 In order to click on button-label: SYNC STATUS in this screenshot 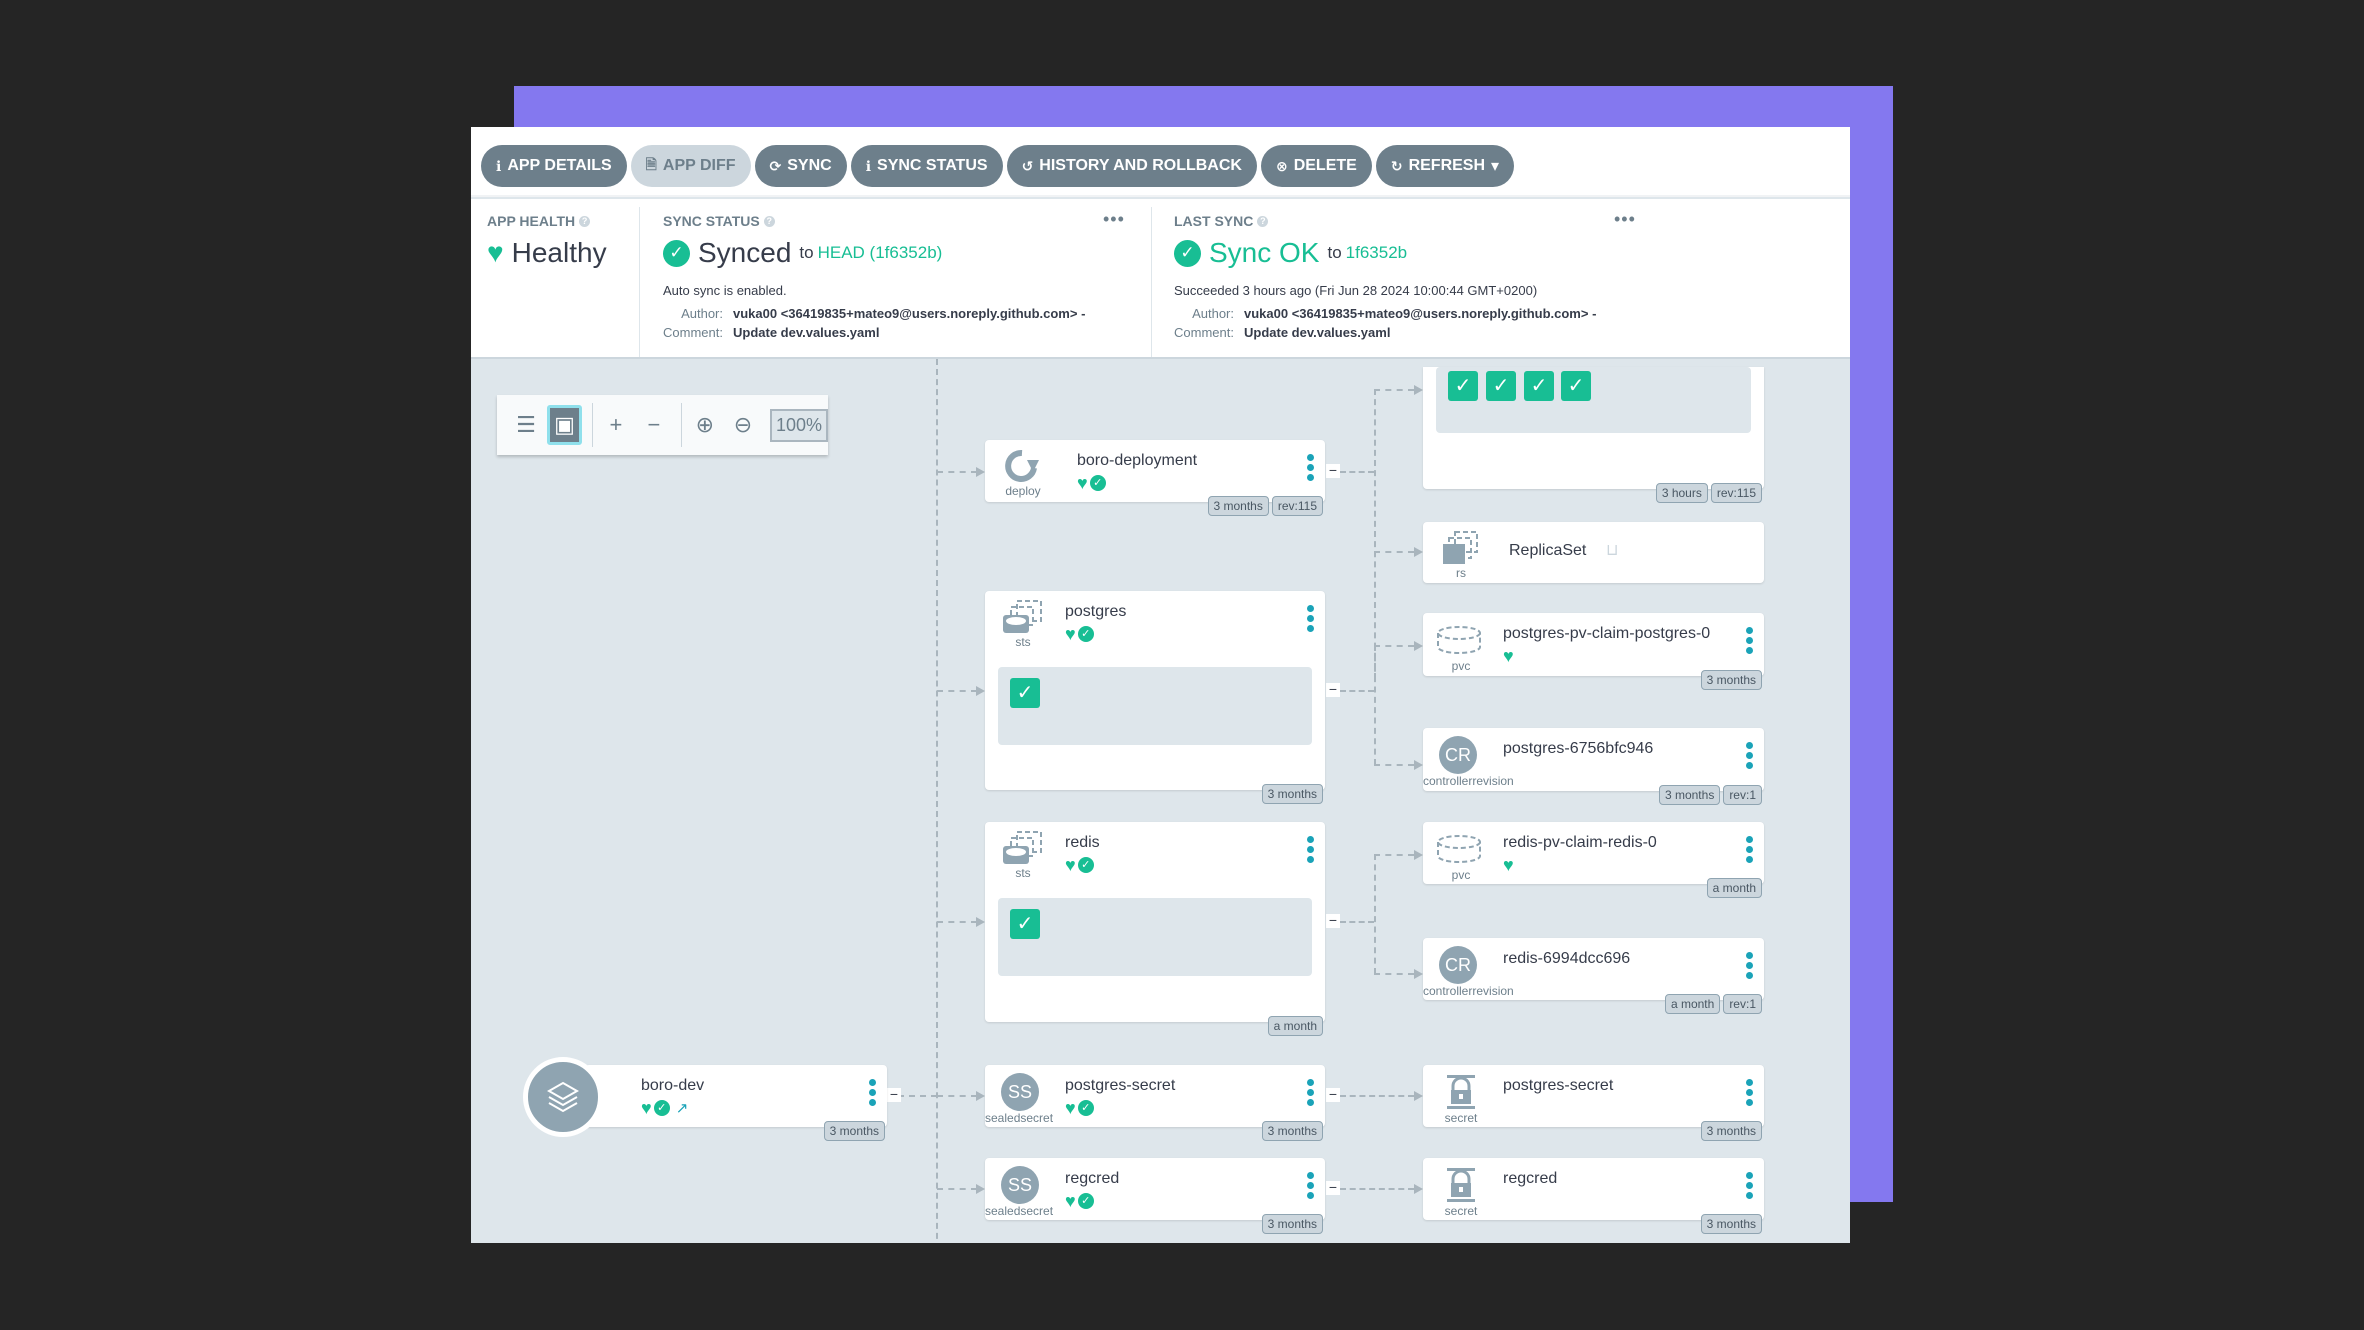, I will do `click(932, 165)`.